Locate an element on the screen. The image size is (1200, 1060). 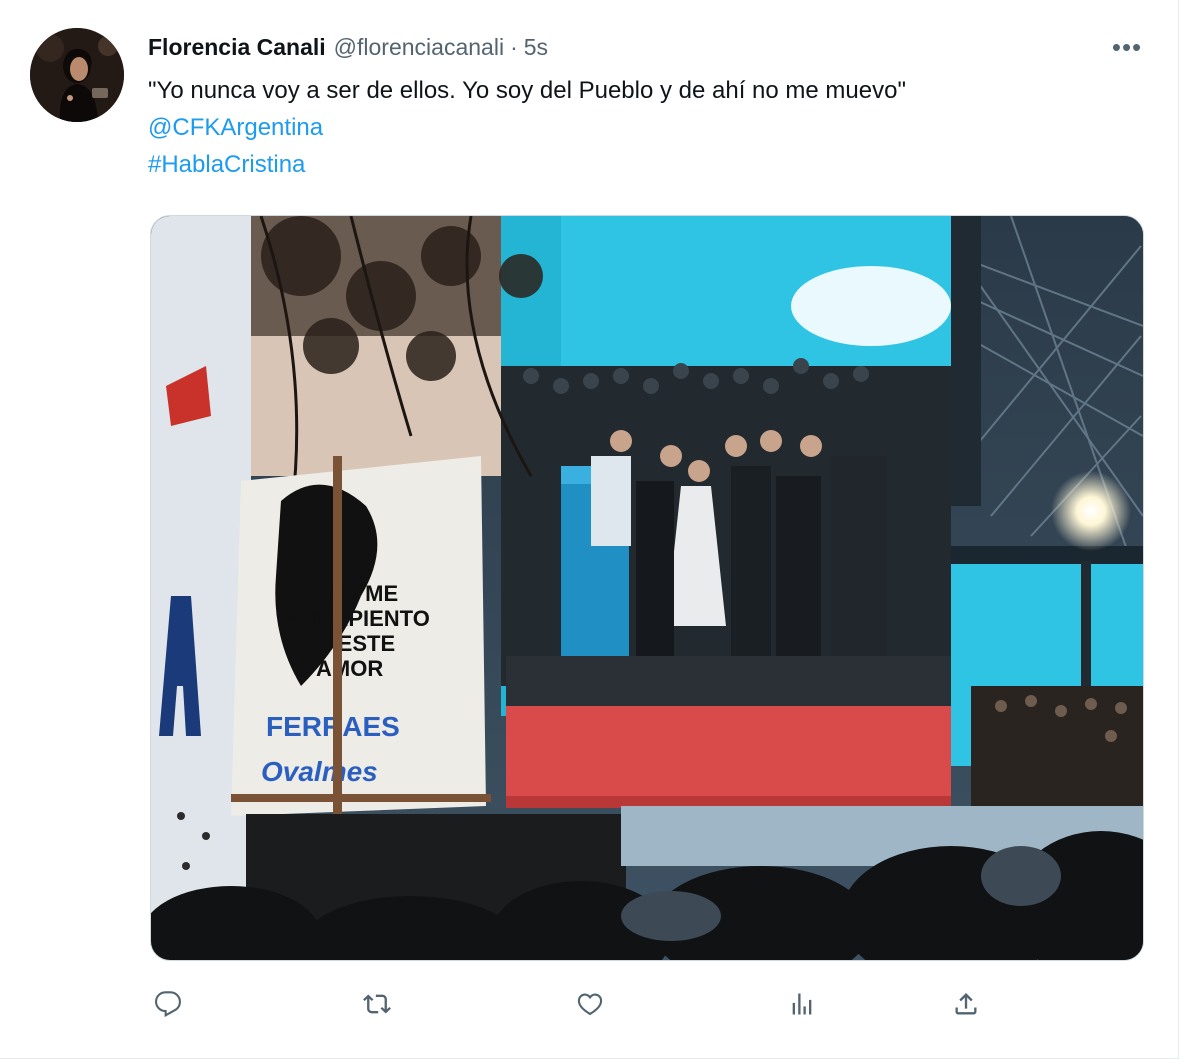
mention-link: @CFKArgentina is located at coordinates (648, 127).